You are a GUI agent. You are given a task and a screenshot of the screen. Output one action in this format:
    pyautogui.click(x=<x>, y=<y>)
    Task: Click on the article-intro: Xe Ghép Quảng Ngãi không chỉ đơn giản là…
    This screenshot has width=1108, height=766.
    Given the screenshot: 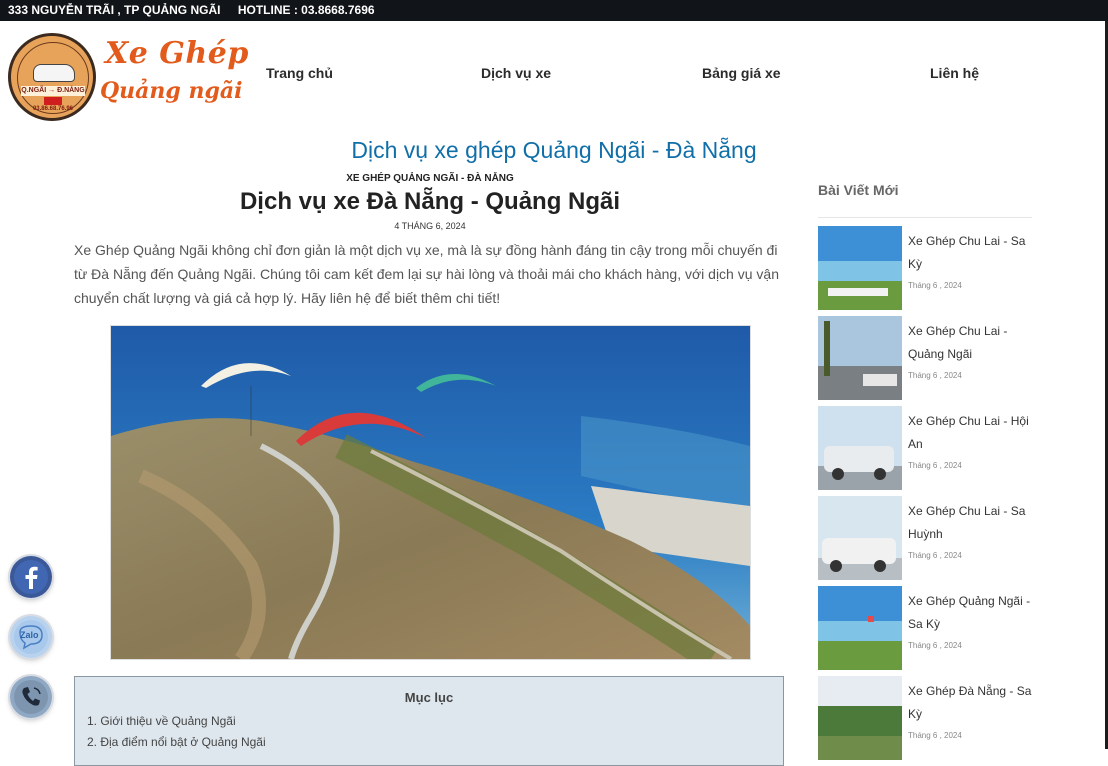 What is the action you would take?
    pyautogui.click(x=426, y=274)
    